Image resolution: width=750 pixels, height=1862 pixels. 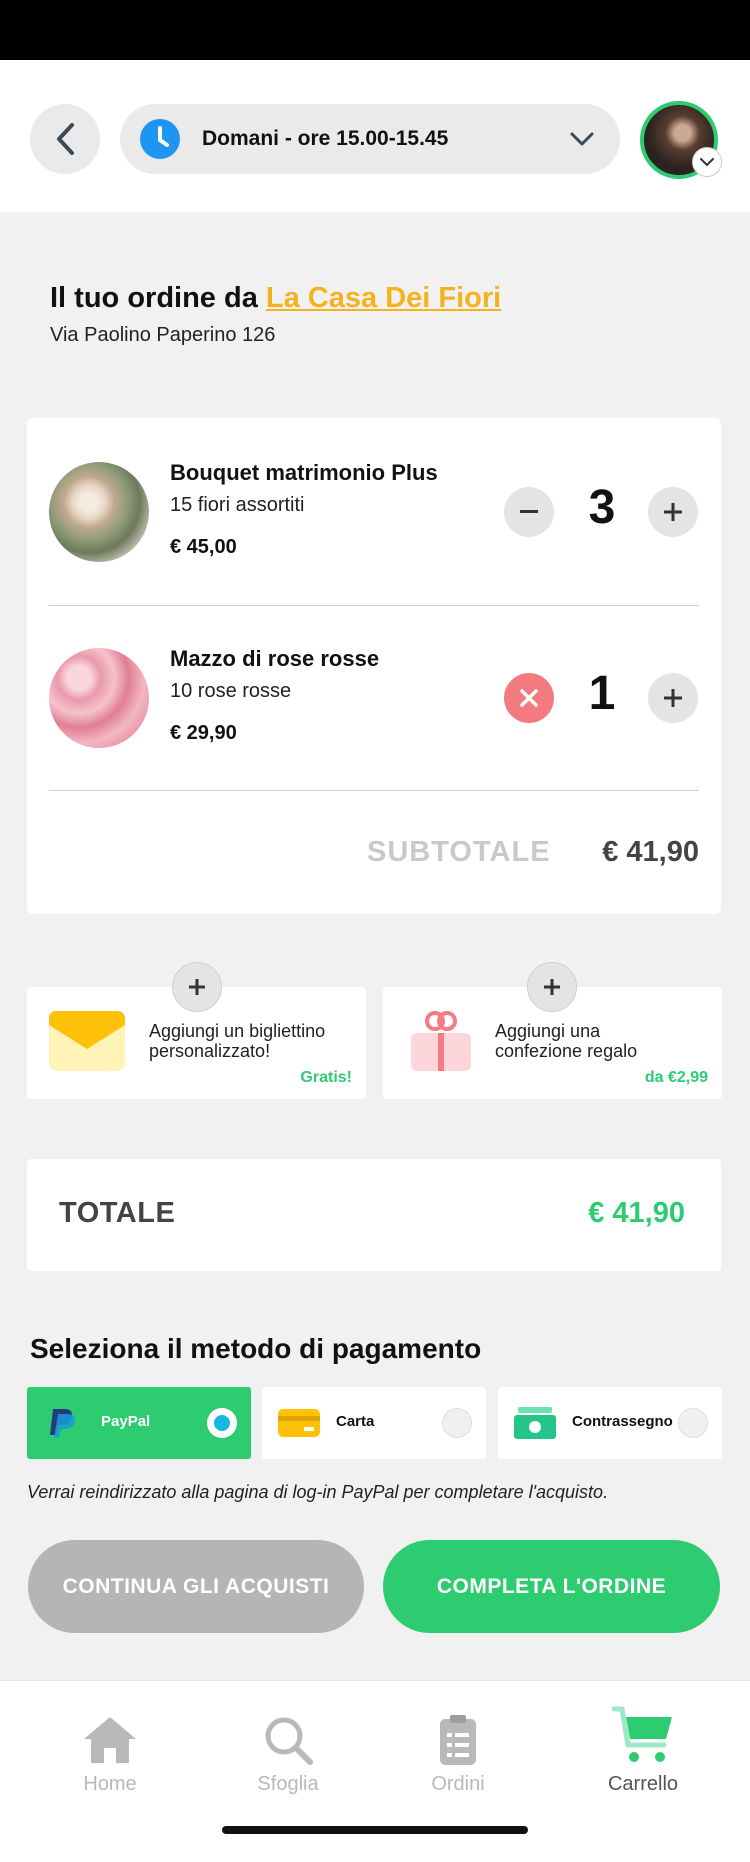 What do you see at coordinates (676, 1077) in the screenshot?
I see `addon-price: da €2,99` at bounding box center [676, 1077].